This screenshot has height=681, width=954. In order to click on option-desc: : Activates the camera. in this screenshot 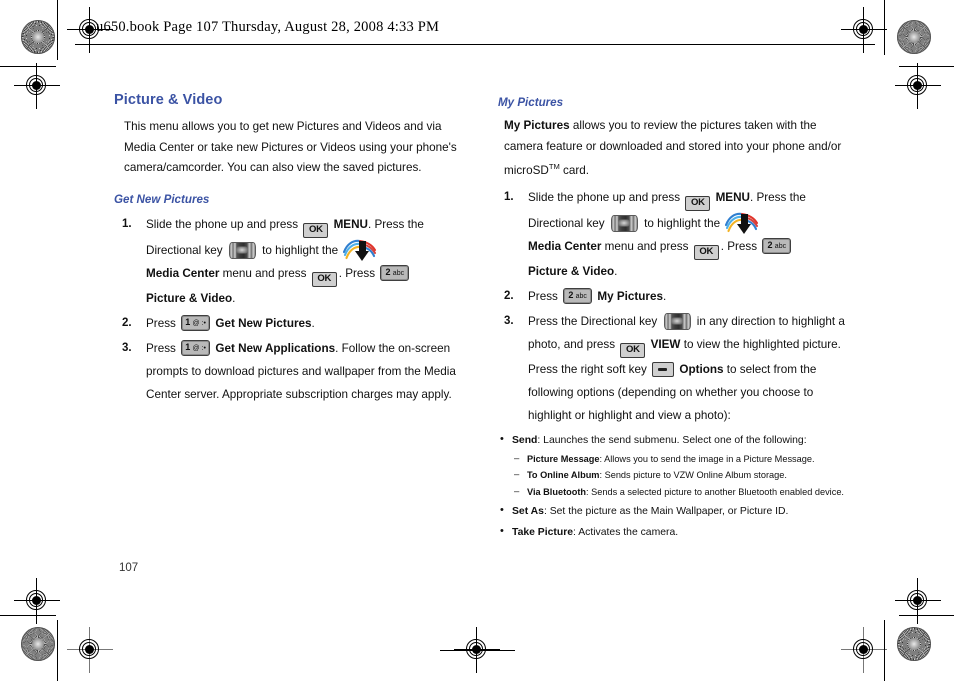, I will do `click(626, 532)`.